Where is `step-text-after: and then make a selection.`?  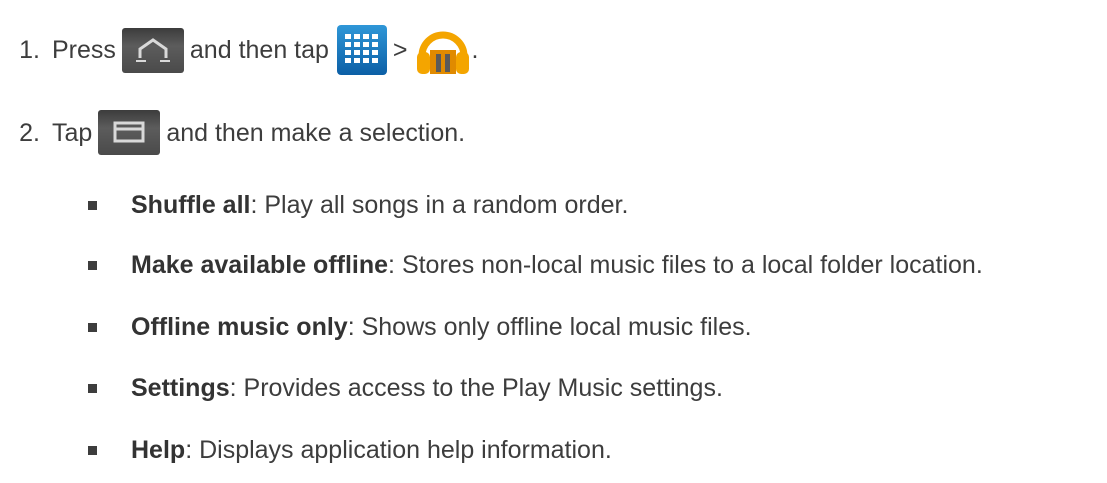 step-text-after: and then make a selection. is located at coordinates (316, 132).